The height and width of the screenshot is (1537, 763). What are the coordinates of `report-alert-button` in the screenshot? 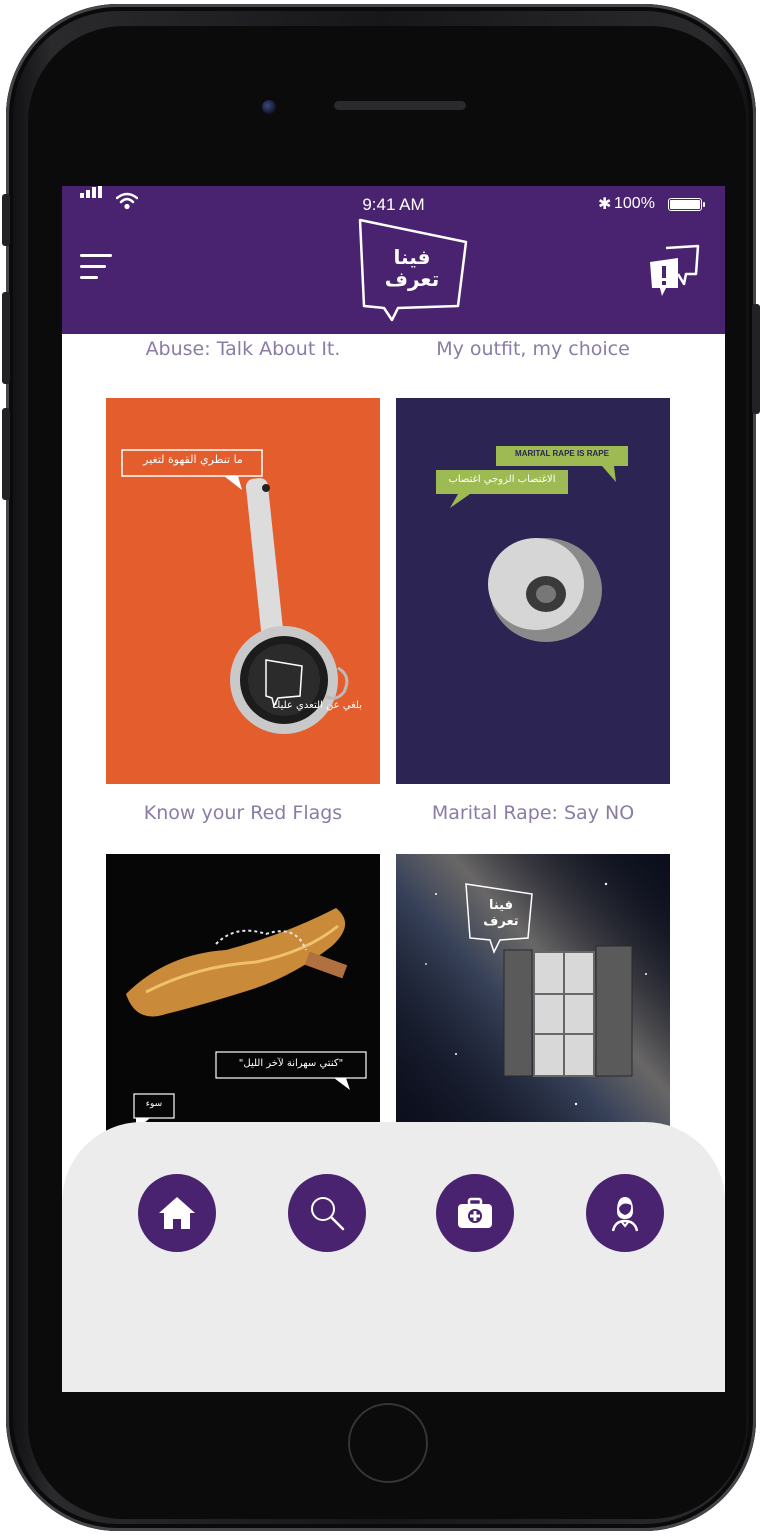 It's located at (674, 271).